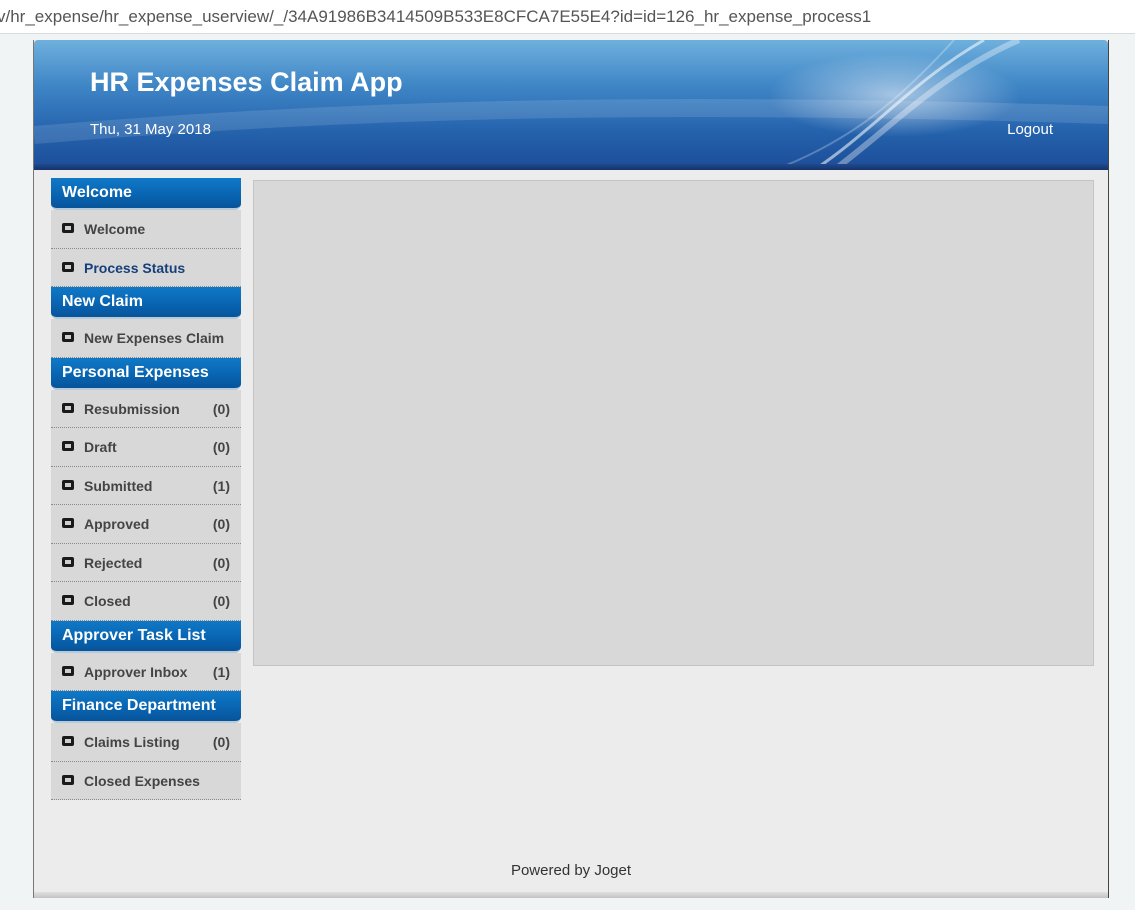 The height and width of the screenshot is (910, 1135). Describe the element at coordinates (571, 870) in the screenshot. I see `footer-powered-by: Powered by Joget` at that location.